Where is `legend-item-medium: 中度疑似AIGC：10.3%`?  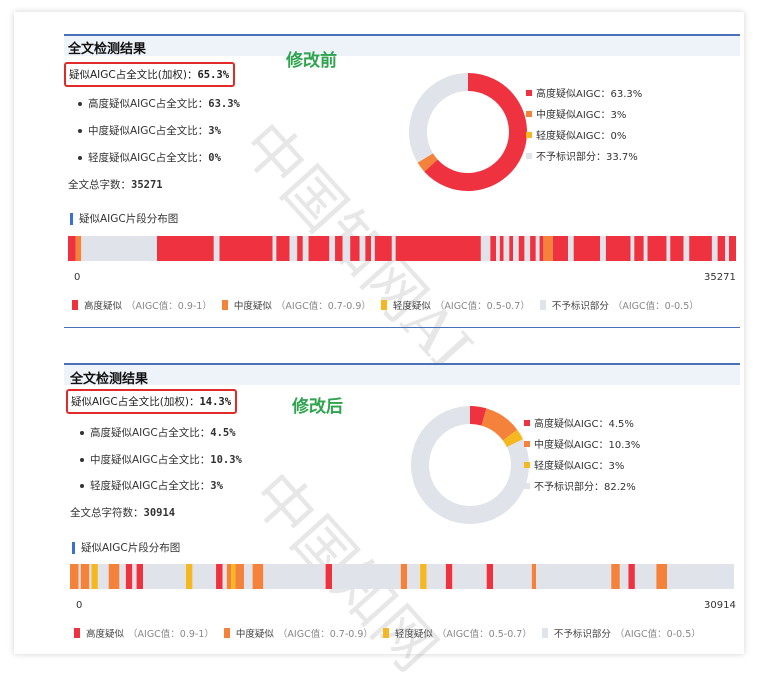
legend-item-medium: 中度疑似AIGC：10.3% is located at coordinates (582, 443).